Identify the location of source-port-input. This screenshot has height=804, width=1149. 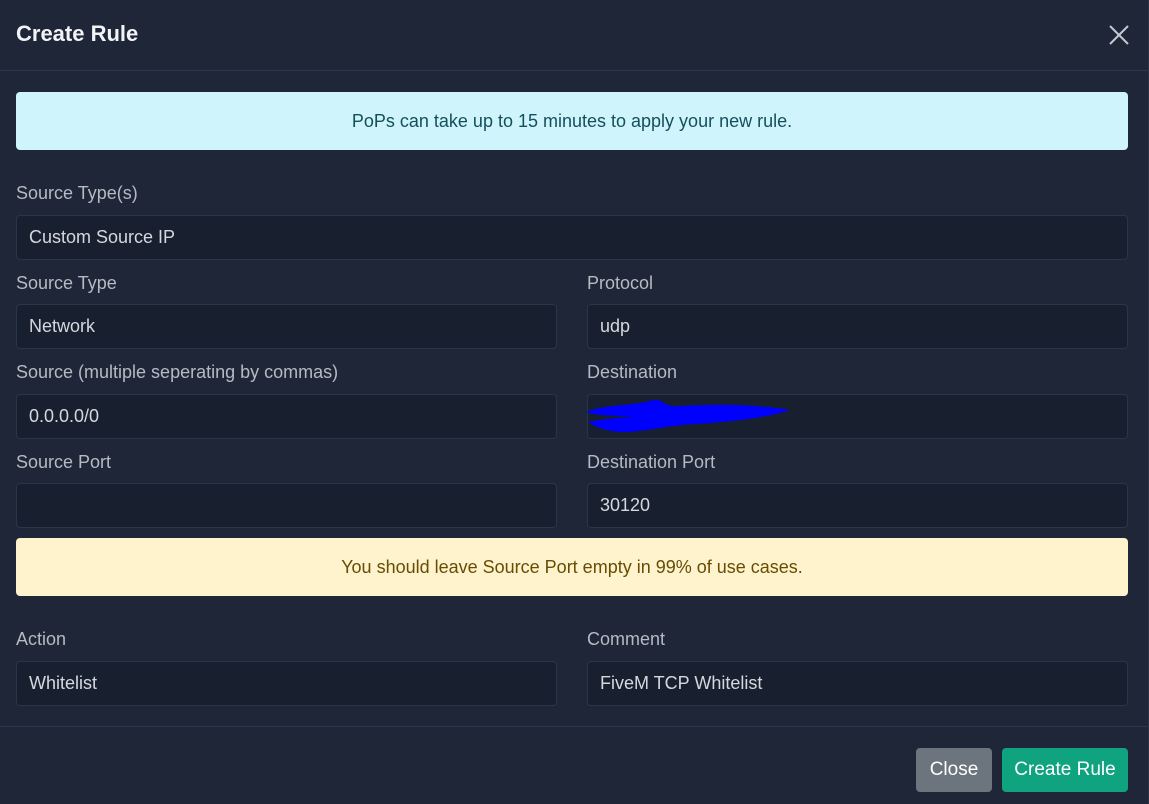
(286, 505).